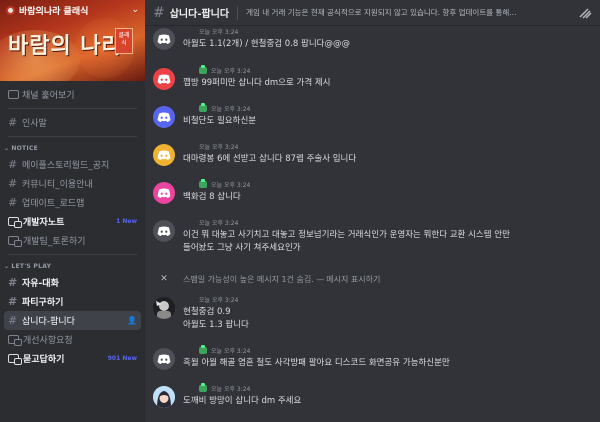  I want to click on sidebar-item-label: 메이플스토리월드_공지, so click(66, 166).